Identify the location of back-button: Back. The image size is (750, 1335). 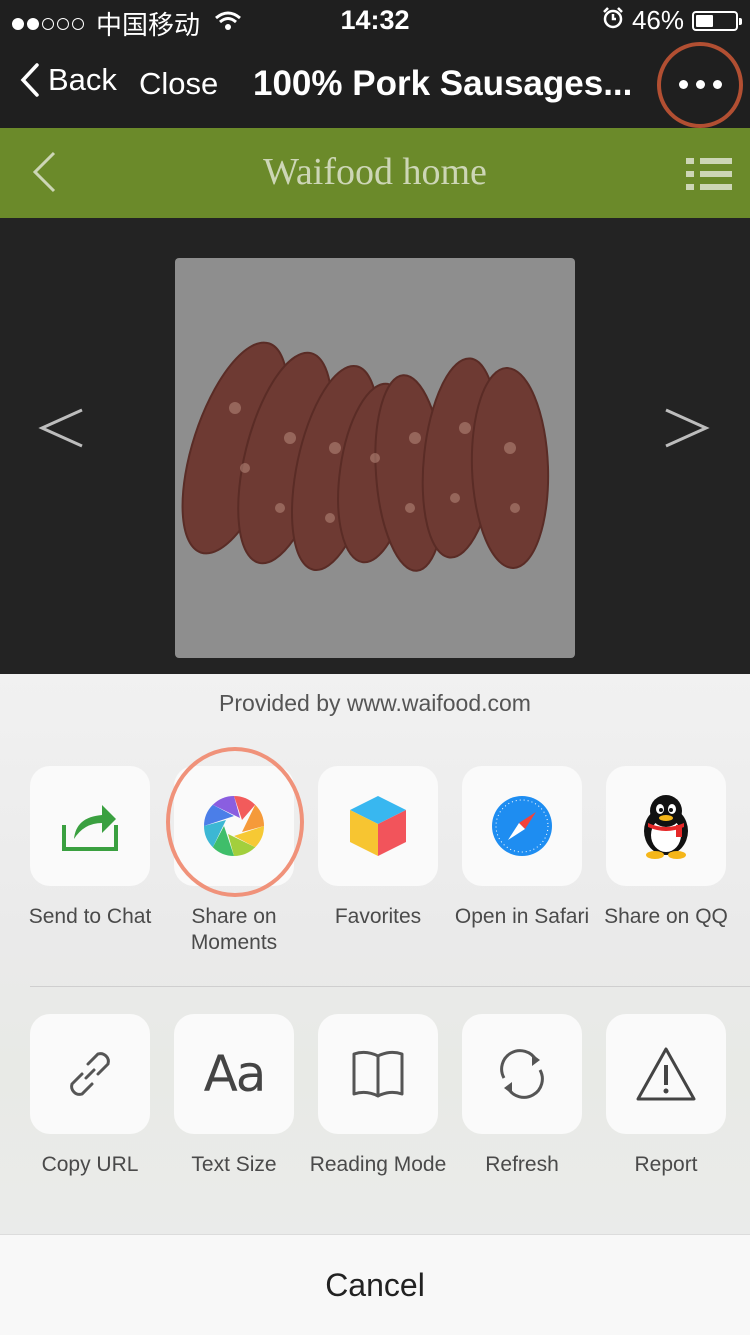
(68, 80).